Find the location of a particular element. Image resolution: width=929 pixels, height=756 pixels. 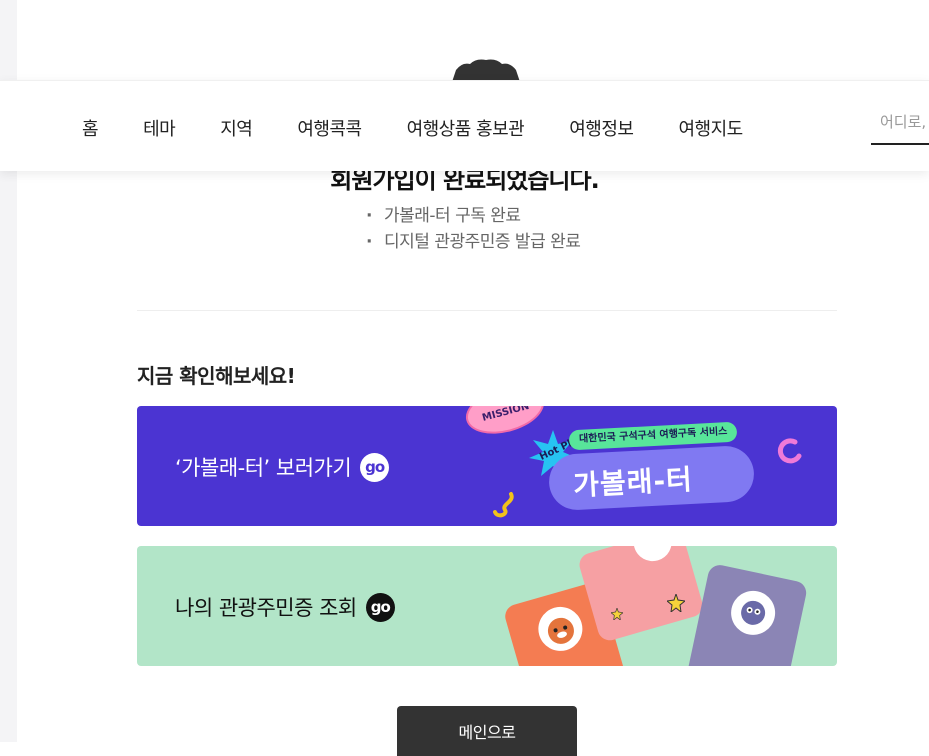

completion-item-subscription: 가볼래-터 구독 완료 is located at coordinates (473, 216).